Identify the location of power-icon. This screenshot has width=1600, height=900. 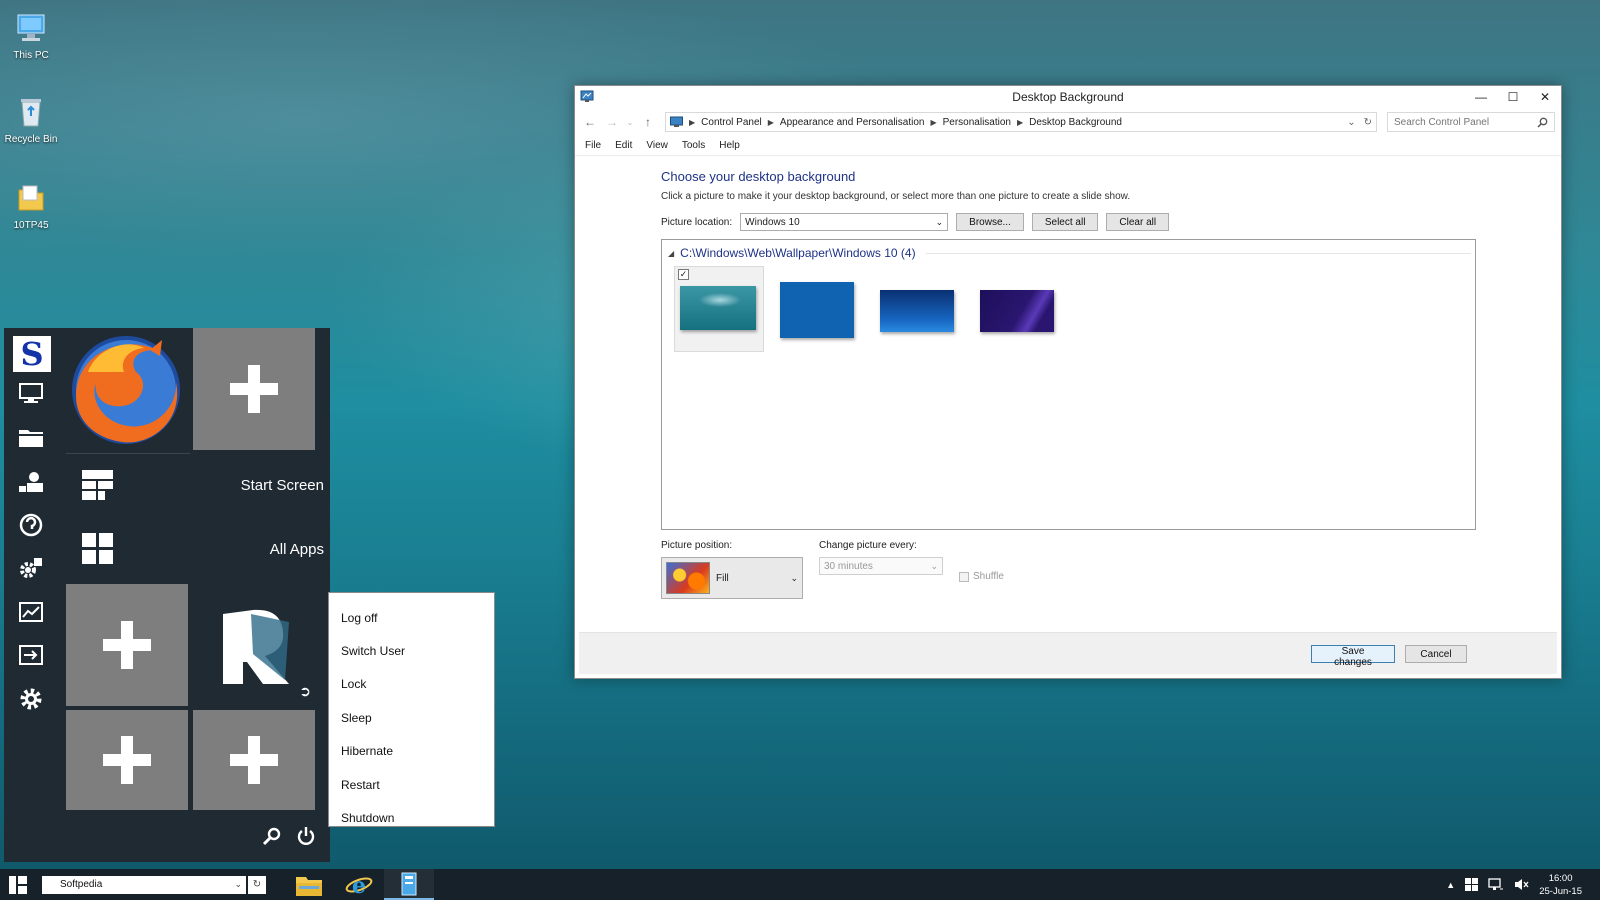
(306, 836).